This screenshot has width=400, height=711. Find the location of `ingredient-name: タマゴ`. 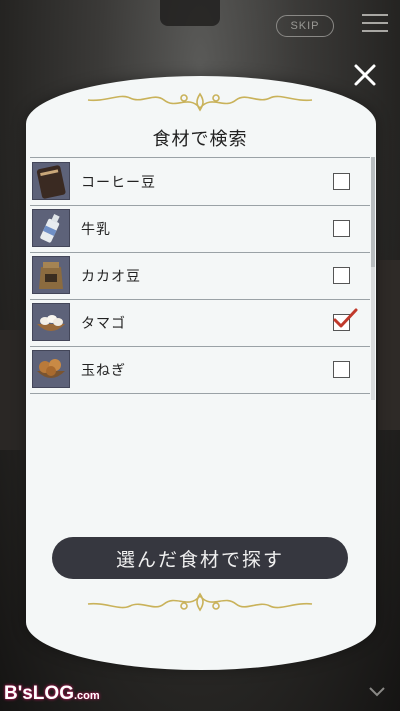

ingredient-name: タマゴ is located at coordinates (103, 324).